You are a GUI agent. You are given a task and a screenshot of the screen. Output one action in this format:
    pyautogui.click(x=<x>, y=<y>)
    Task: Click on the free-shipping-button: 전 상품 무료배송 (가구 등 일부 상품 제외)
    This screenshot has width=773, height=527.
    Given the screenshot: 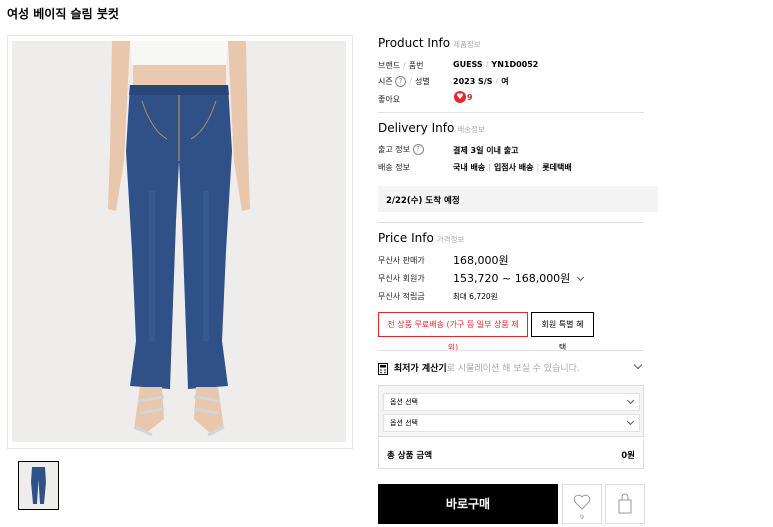 What is the action you would take?
    pyautogui.click(x=453, y=332)
    